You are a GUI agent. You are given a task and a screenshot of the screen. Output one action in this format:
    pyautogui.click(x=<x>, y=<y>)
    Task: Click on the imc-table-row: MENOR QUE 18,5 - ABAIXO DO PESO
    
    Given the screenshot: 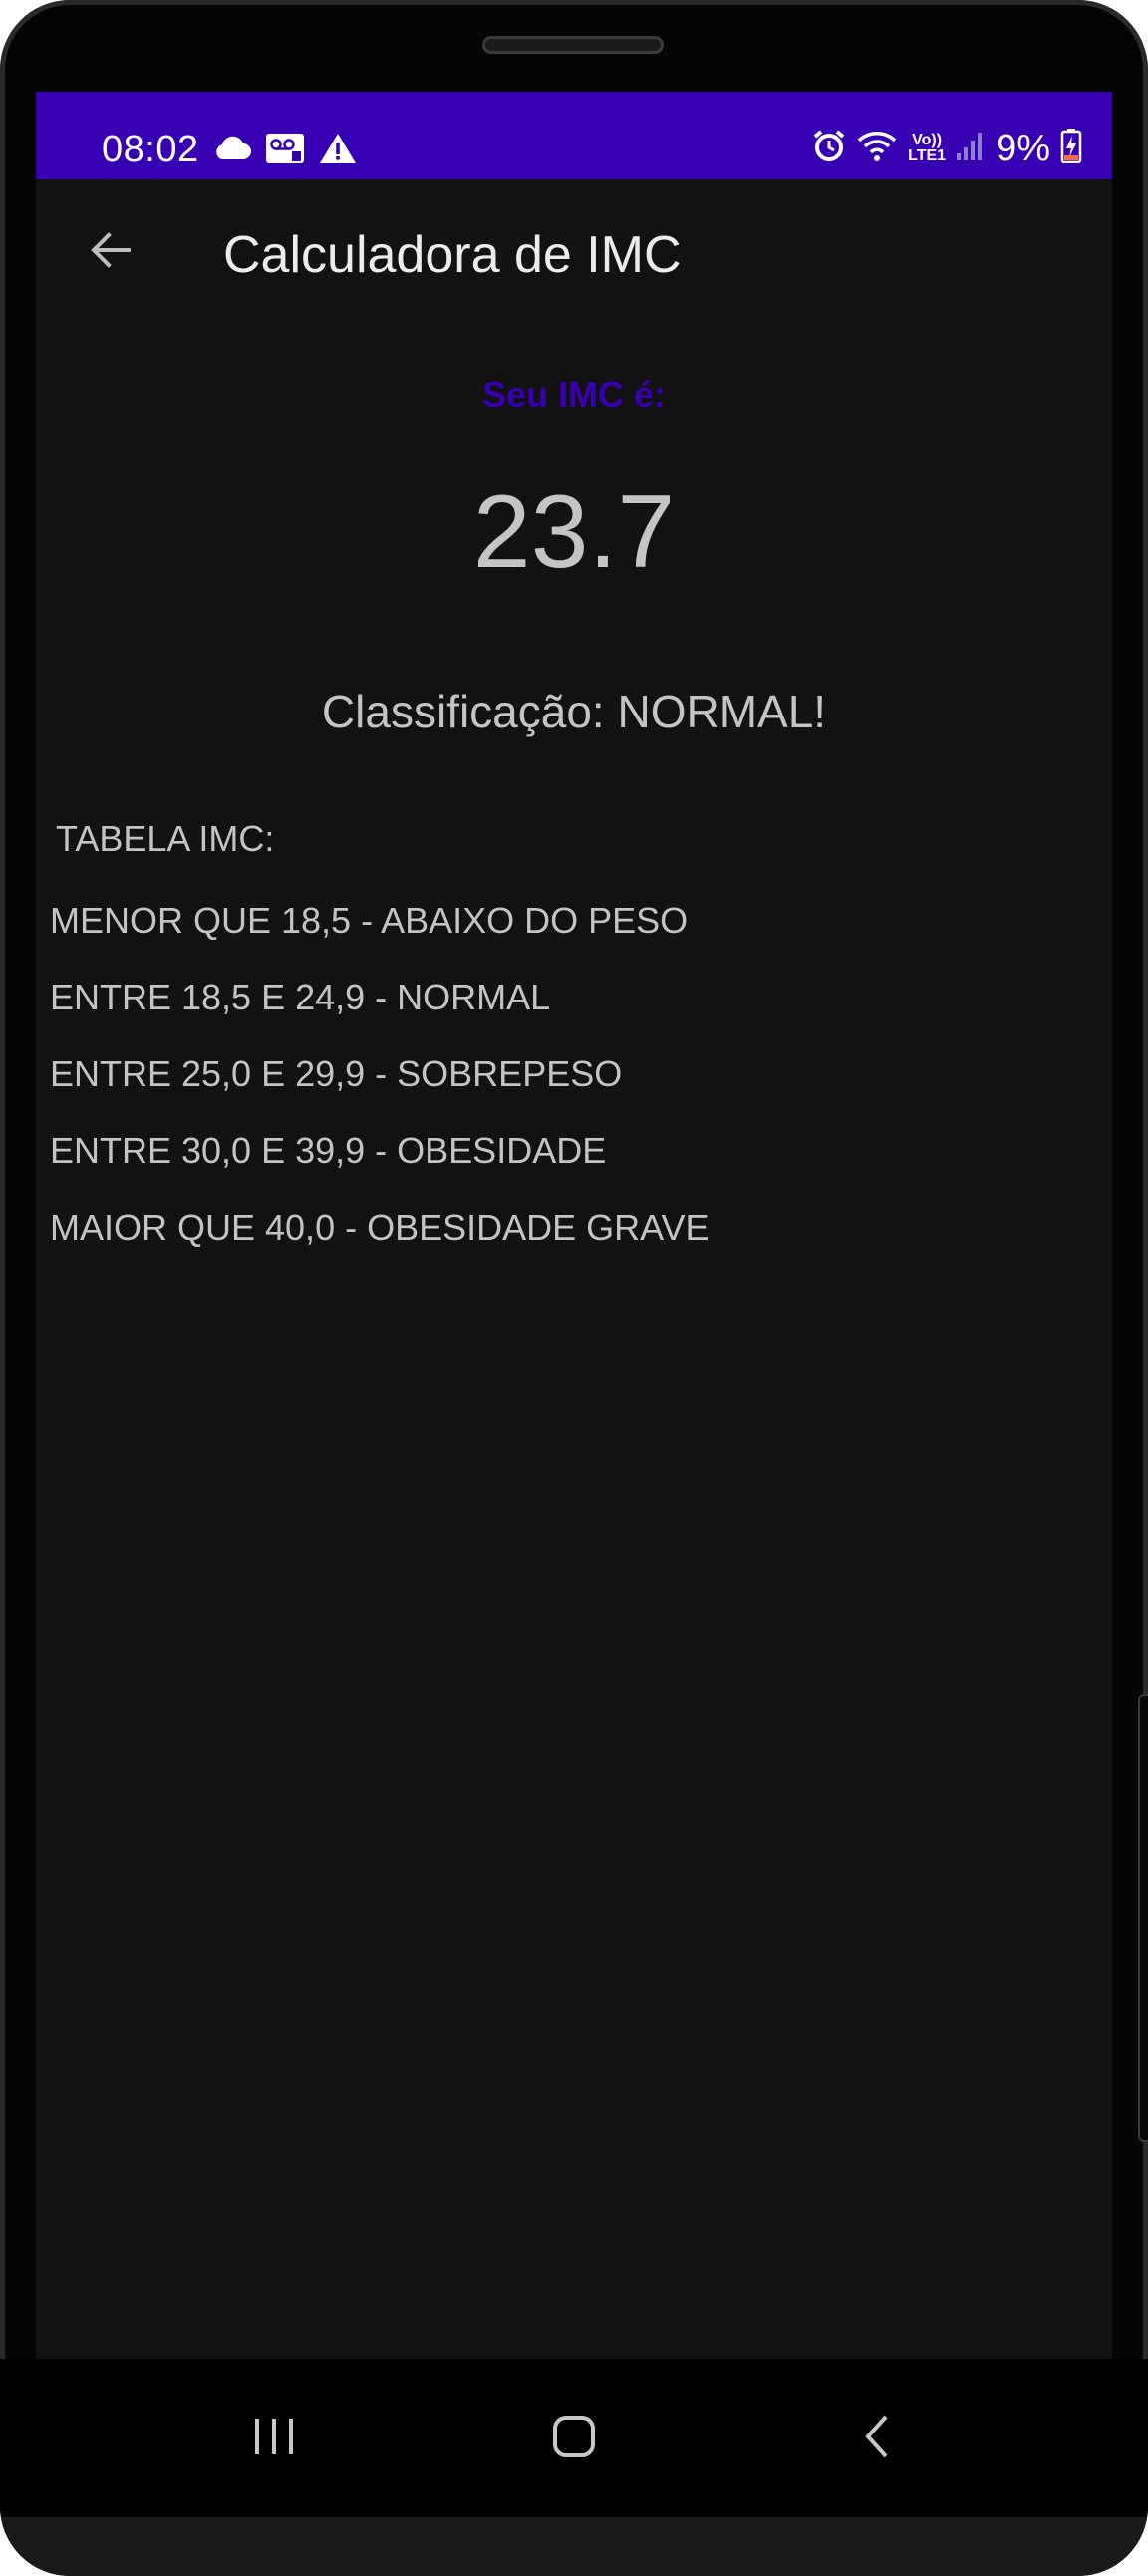 What is the action you would take?
    pyautogui.click(x=369, y=920)
    